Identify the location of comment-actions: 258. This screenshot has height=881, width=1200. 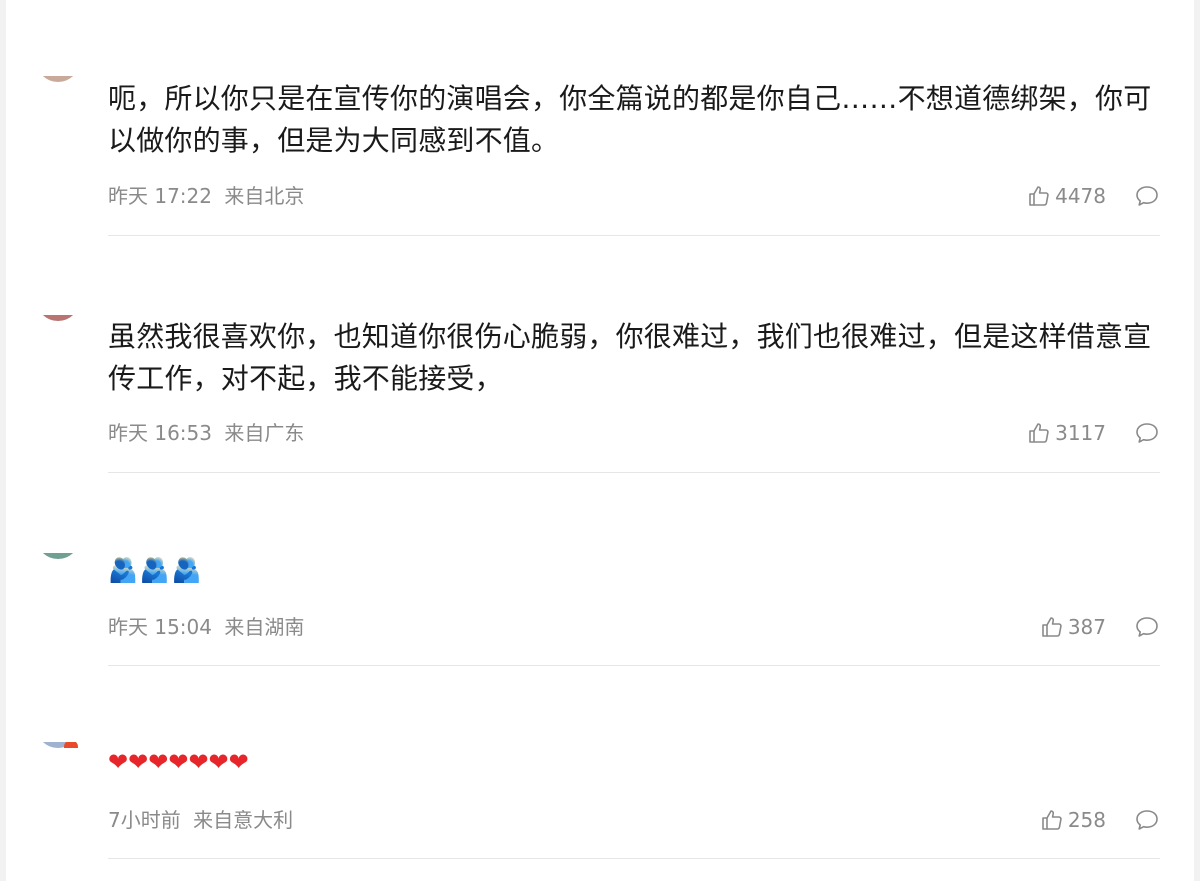
(1100, 820).